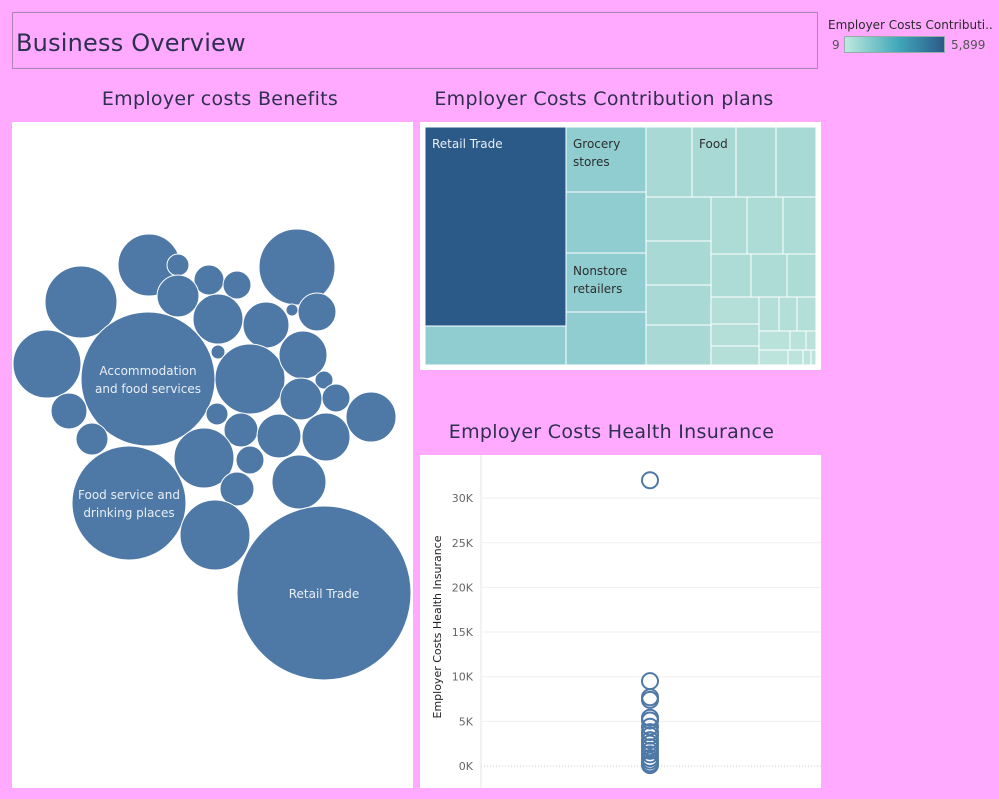 This screenshot has height=799, width=999. I want to click on dashboard-title-box: Business Overview, so click(415, 40).